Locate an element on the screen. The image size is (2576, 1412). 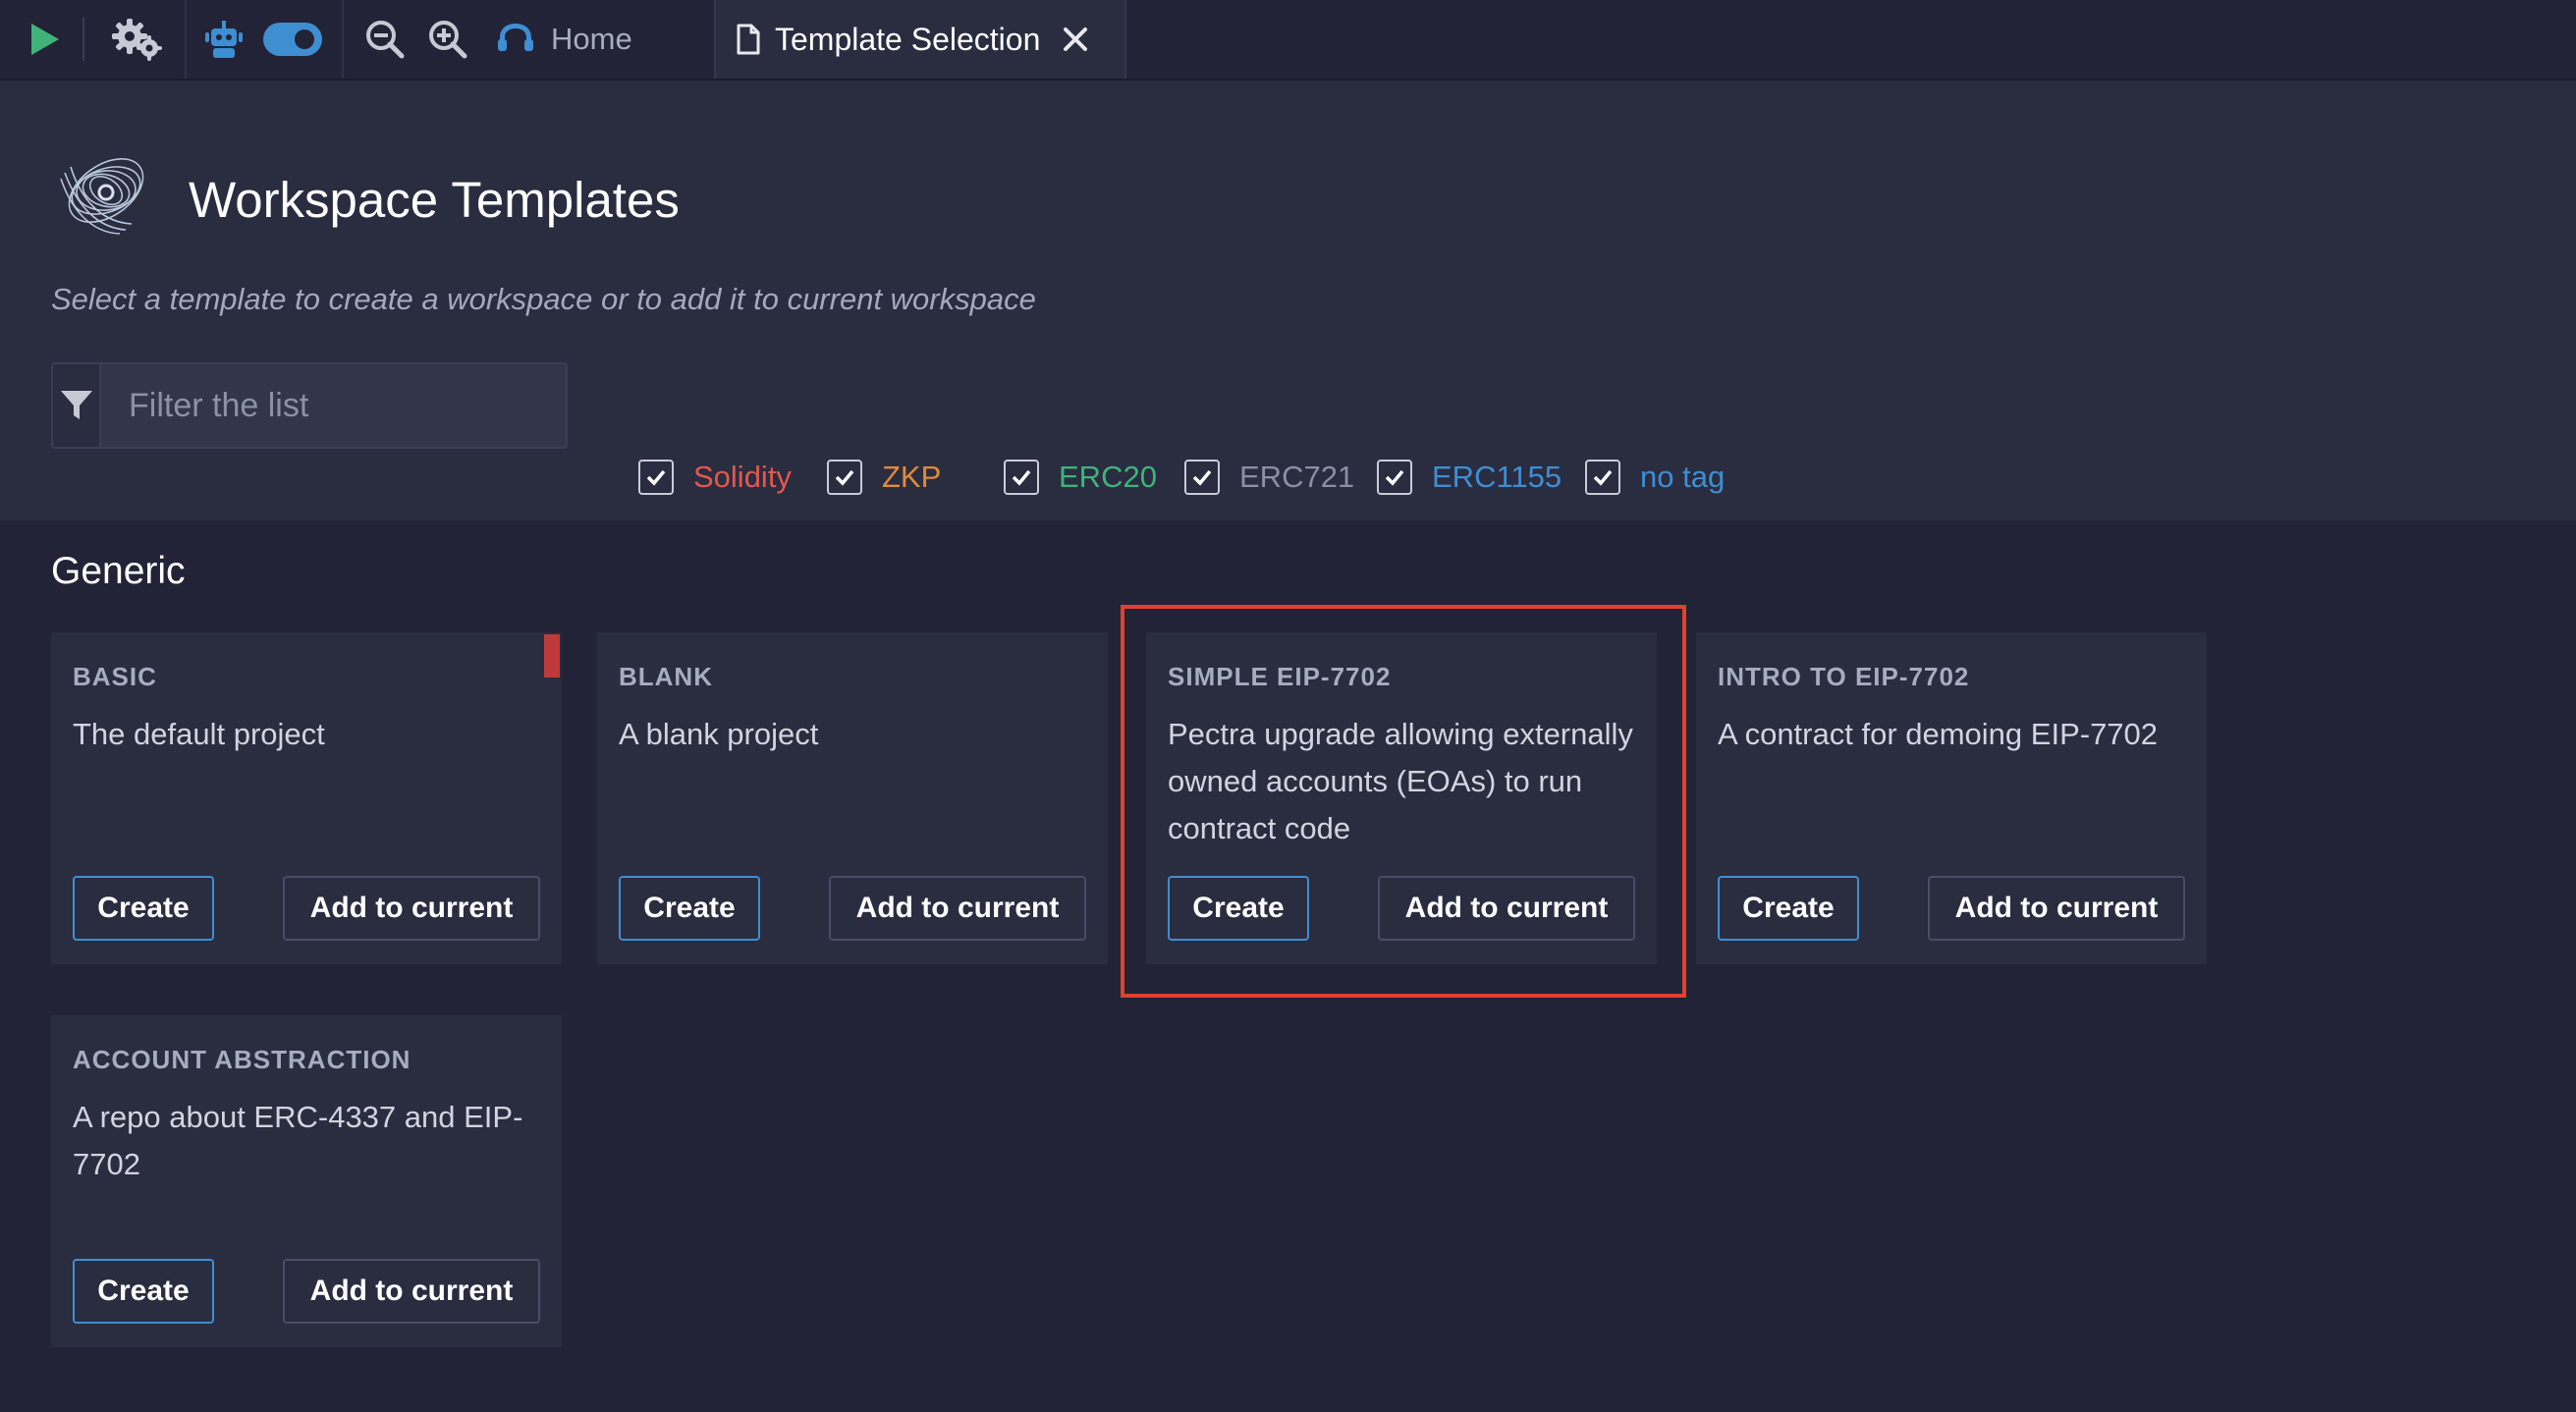
card-badge is located at coordinates (552, 656).